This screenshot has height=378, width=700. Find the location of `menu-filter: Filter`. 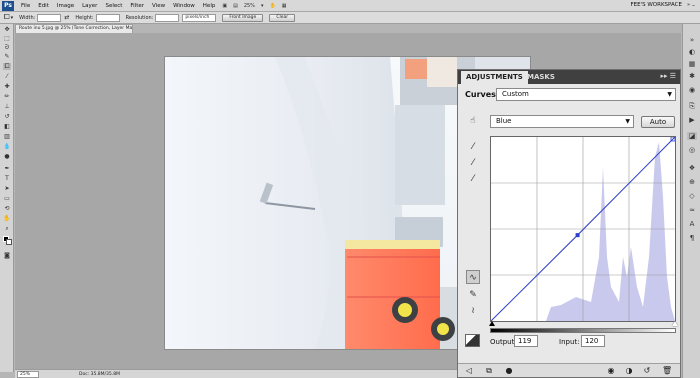

menu-filter: Filter is located at coordinates (137, 6).